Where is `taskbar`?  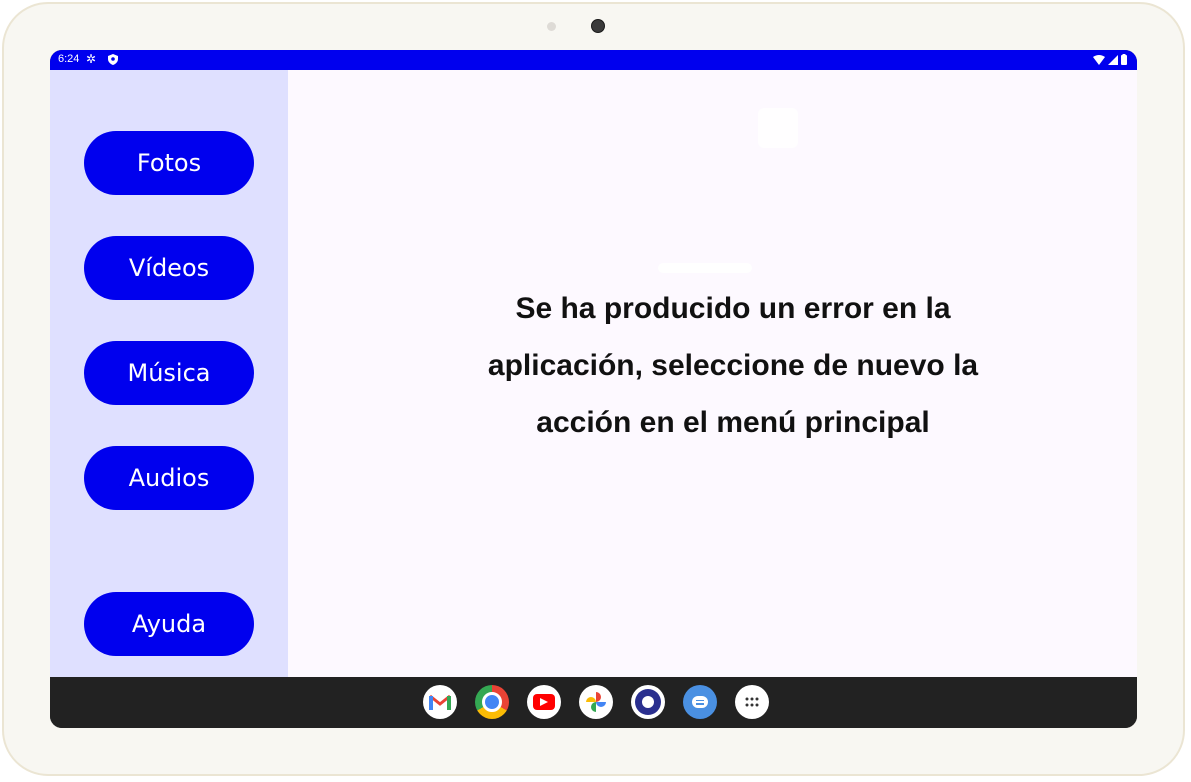
taskbar is located at coordinates (593, 702).